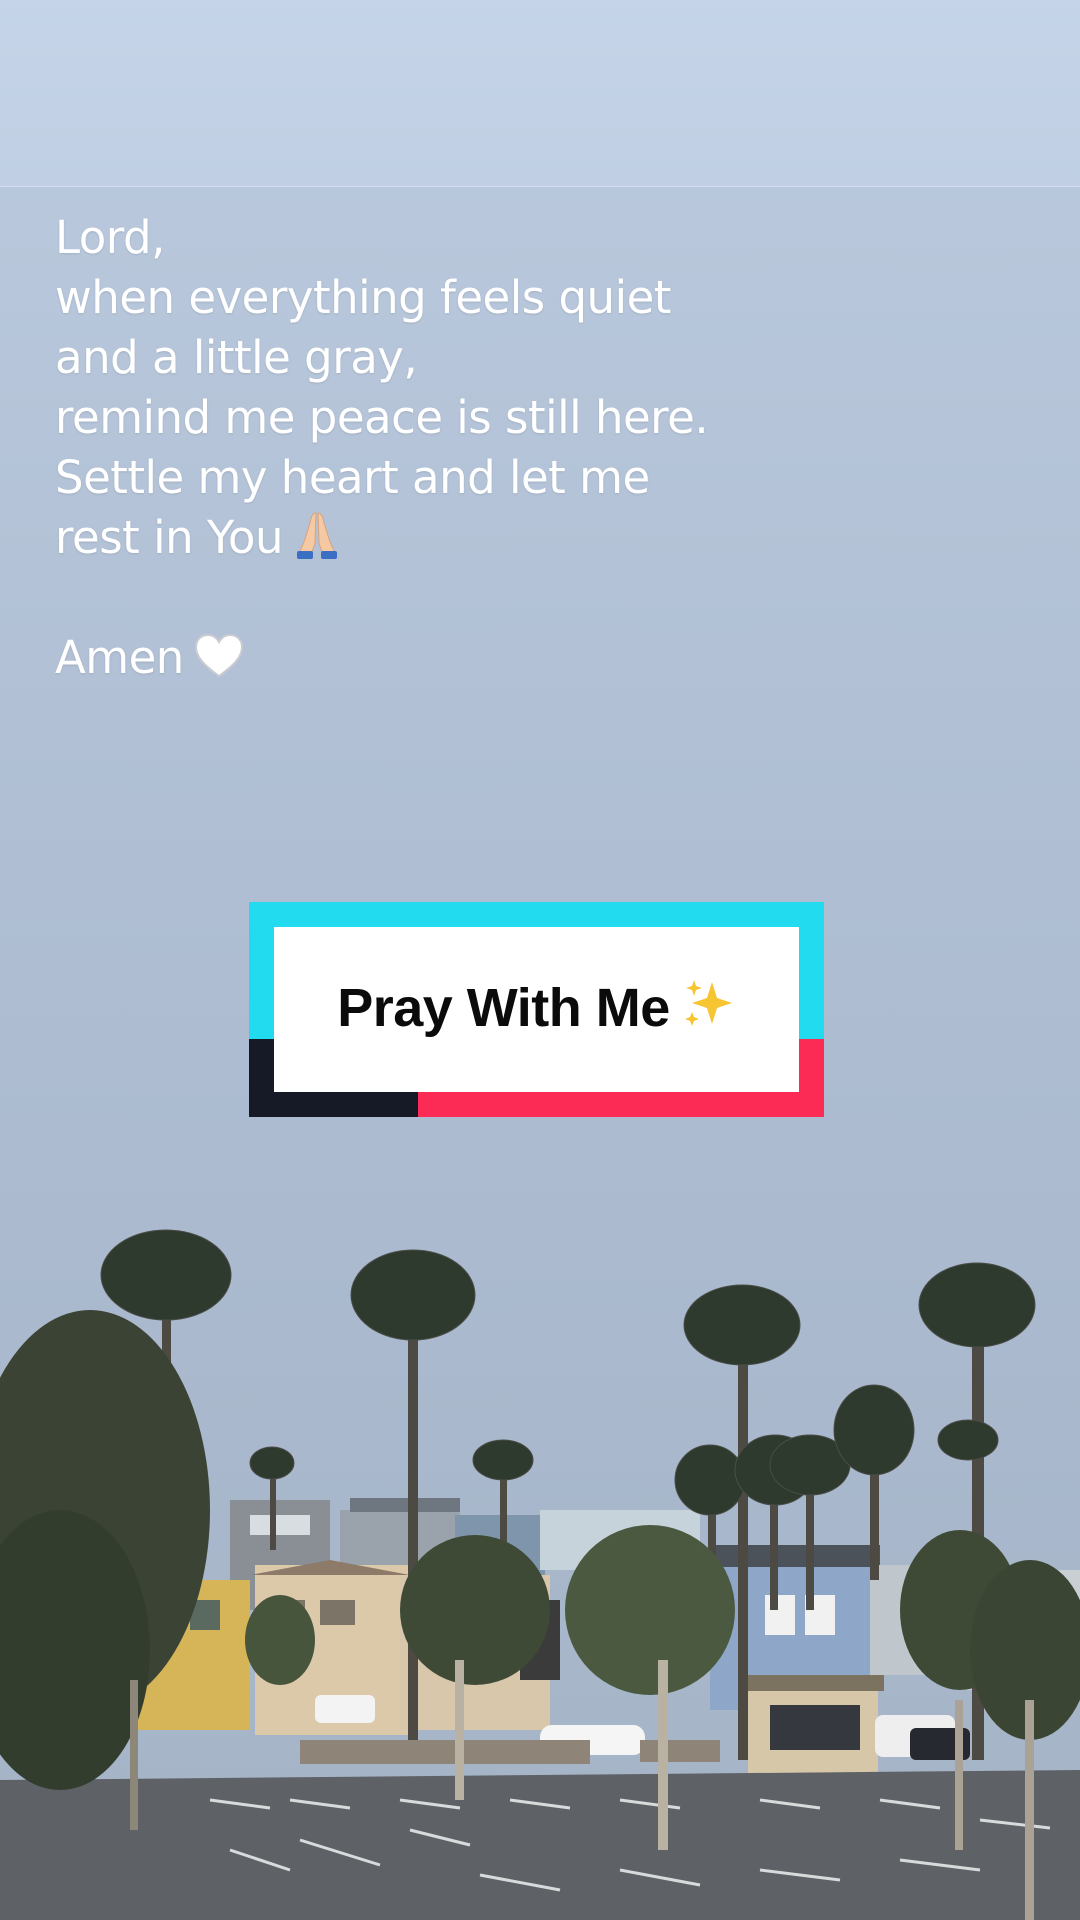 Image resolution: width=1080 pixels, height=1920 pixels. Describe the element at coordinates (540, 93) in the screenshot. I see `top-sky-band` at that location.